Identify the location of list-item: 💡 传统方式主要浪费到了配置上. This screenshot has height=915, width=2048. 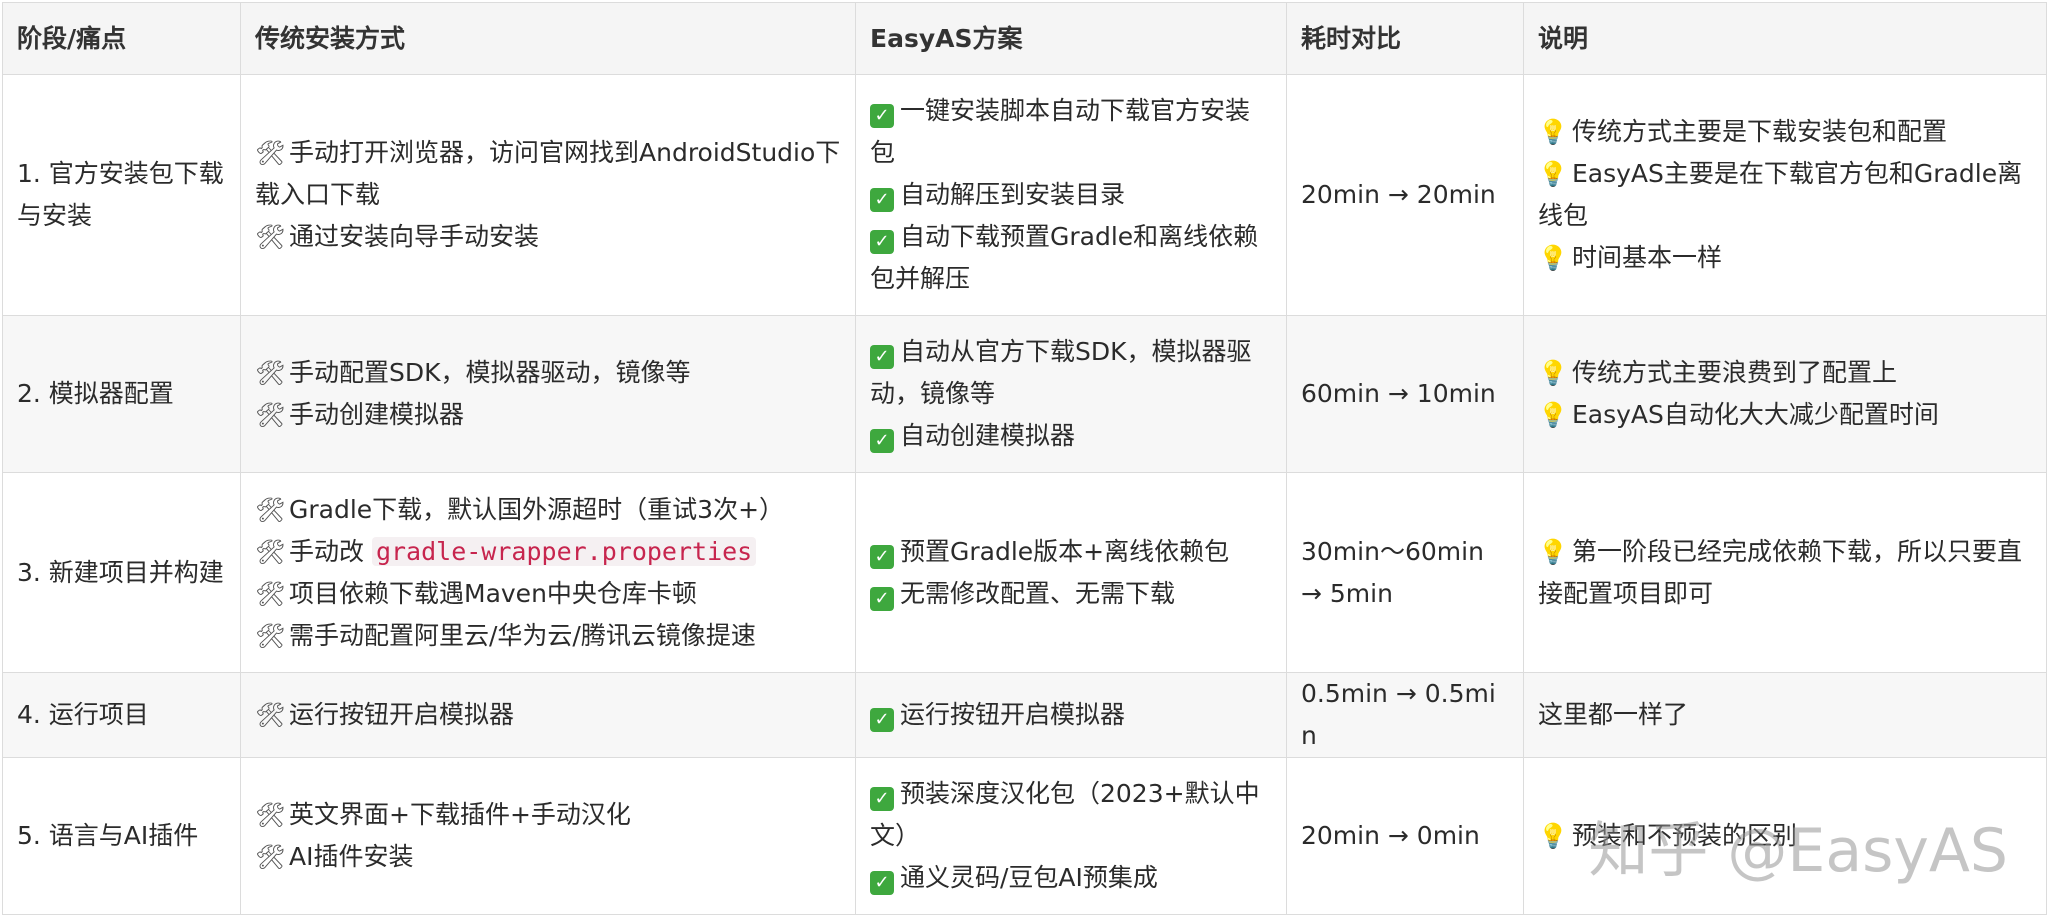
(1785, 373).